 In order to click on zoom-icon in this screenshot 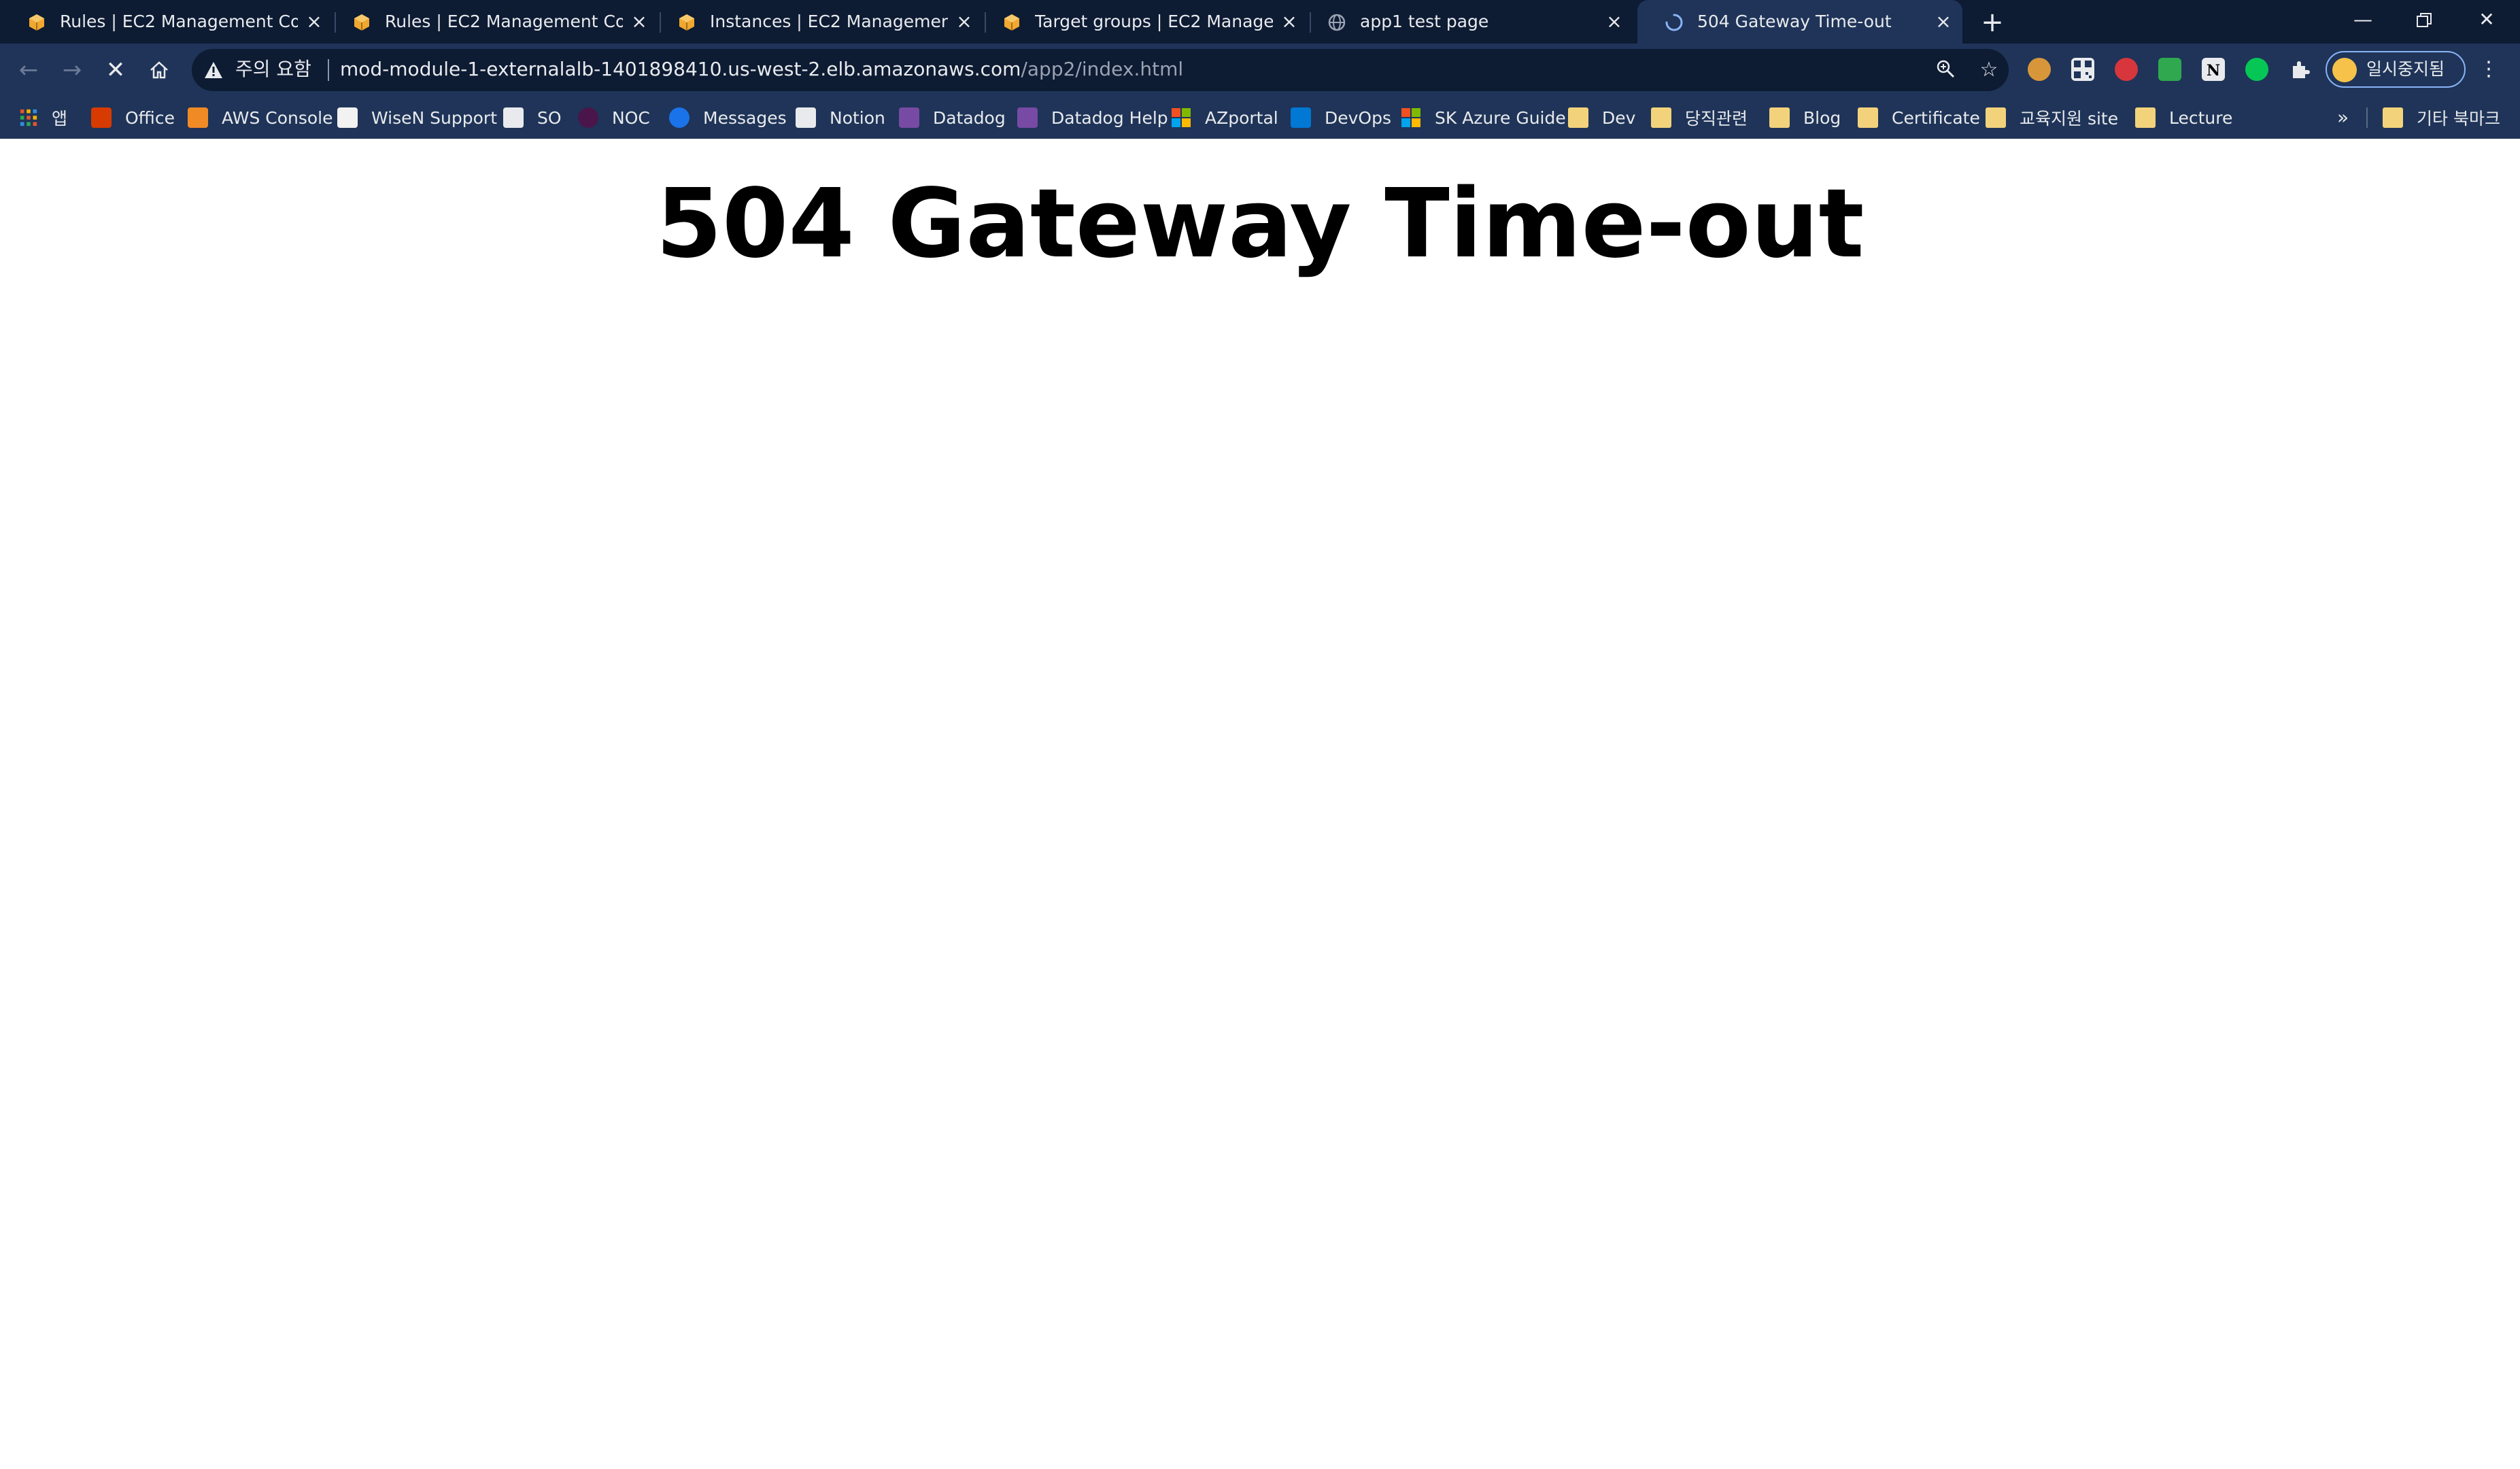, I will do `click(1946, 70)`.